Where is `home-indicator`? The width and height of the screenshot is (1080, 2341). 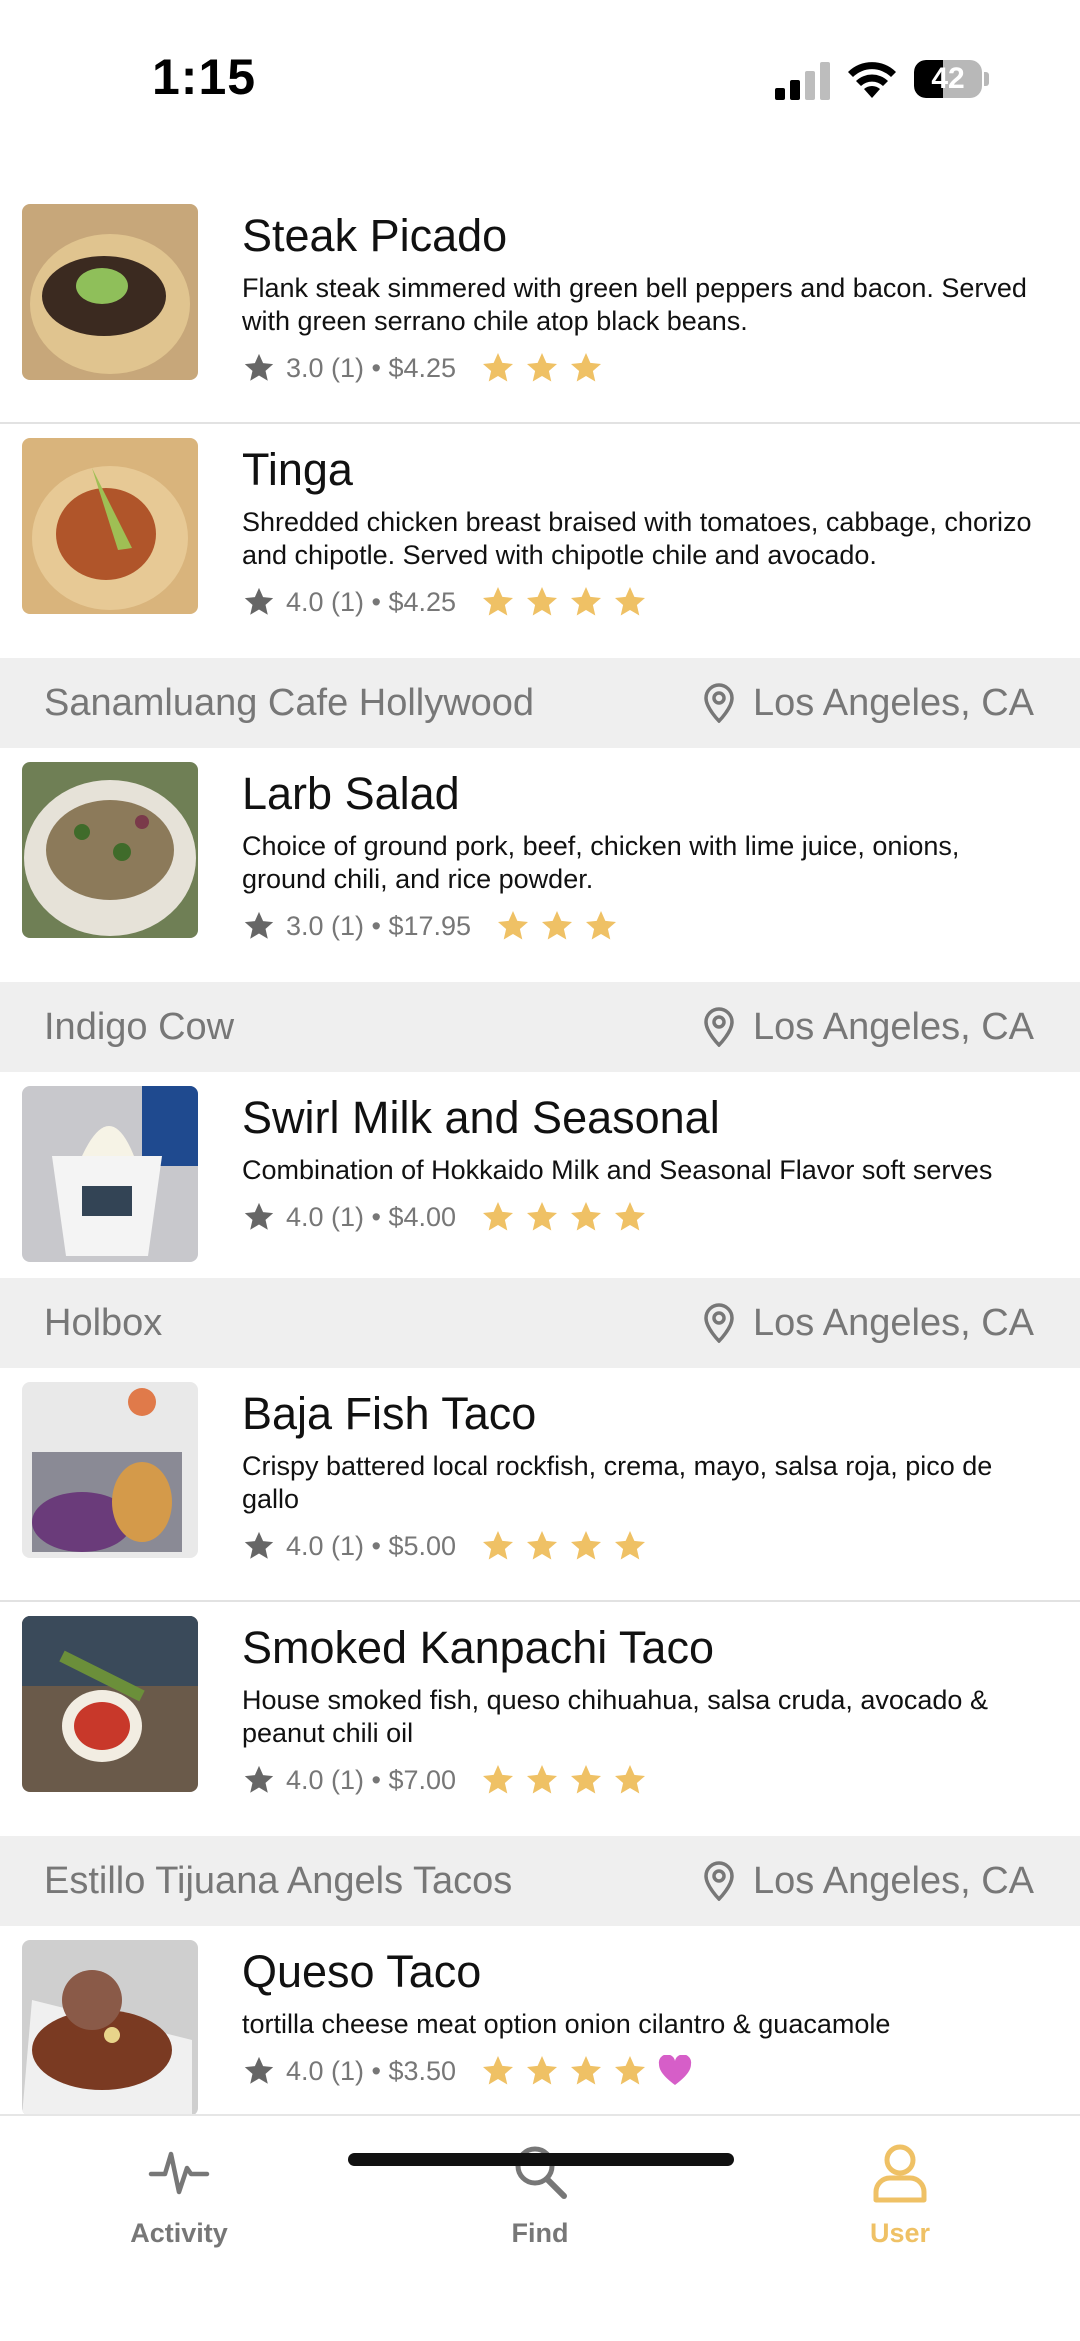
home-indicator is located at coordinates (541, 2159).